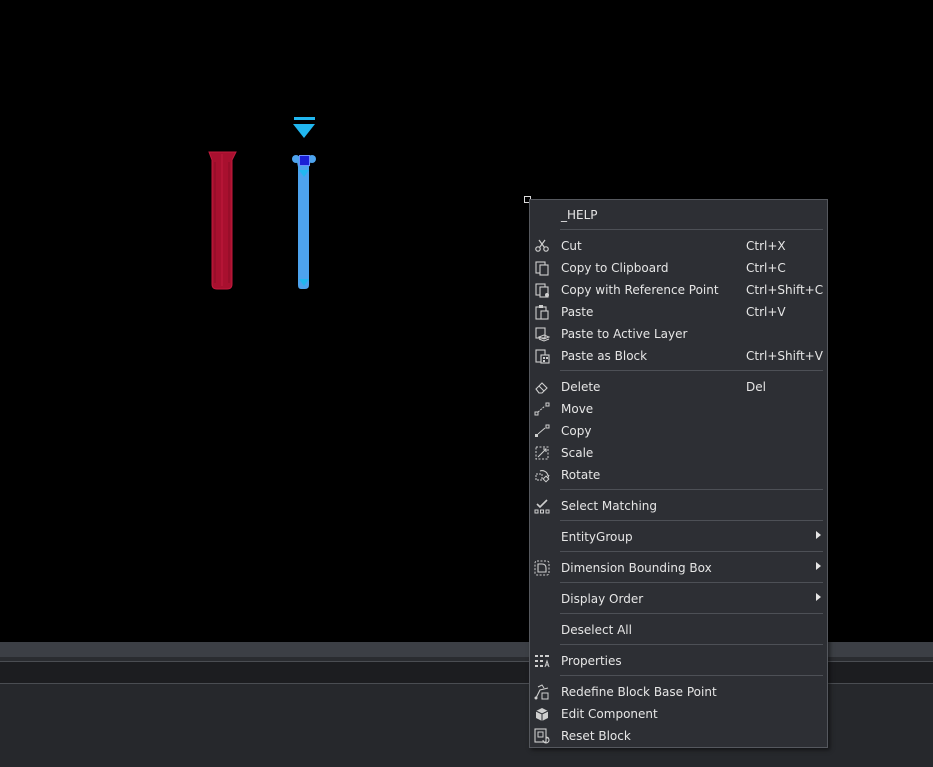 This screenshot has width=933, height=767. Describe the element at coordinates (678, 387) in the screenshot. I see `menu-item-delete: Delete Del` at that location.